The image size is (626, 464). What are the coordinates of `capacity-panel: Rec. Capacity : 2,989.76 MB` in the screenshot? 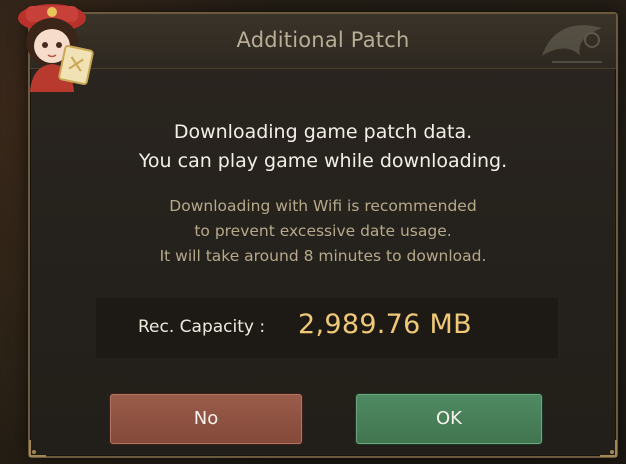 It's located at (327, 328).